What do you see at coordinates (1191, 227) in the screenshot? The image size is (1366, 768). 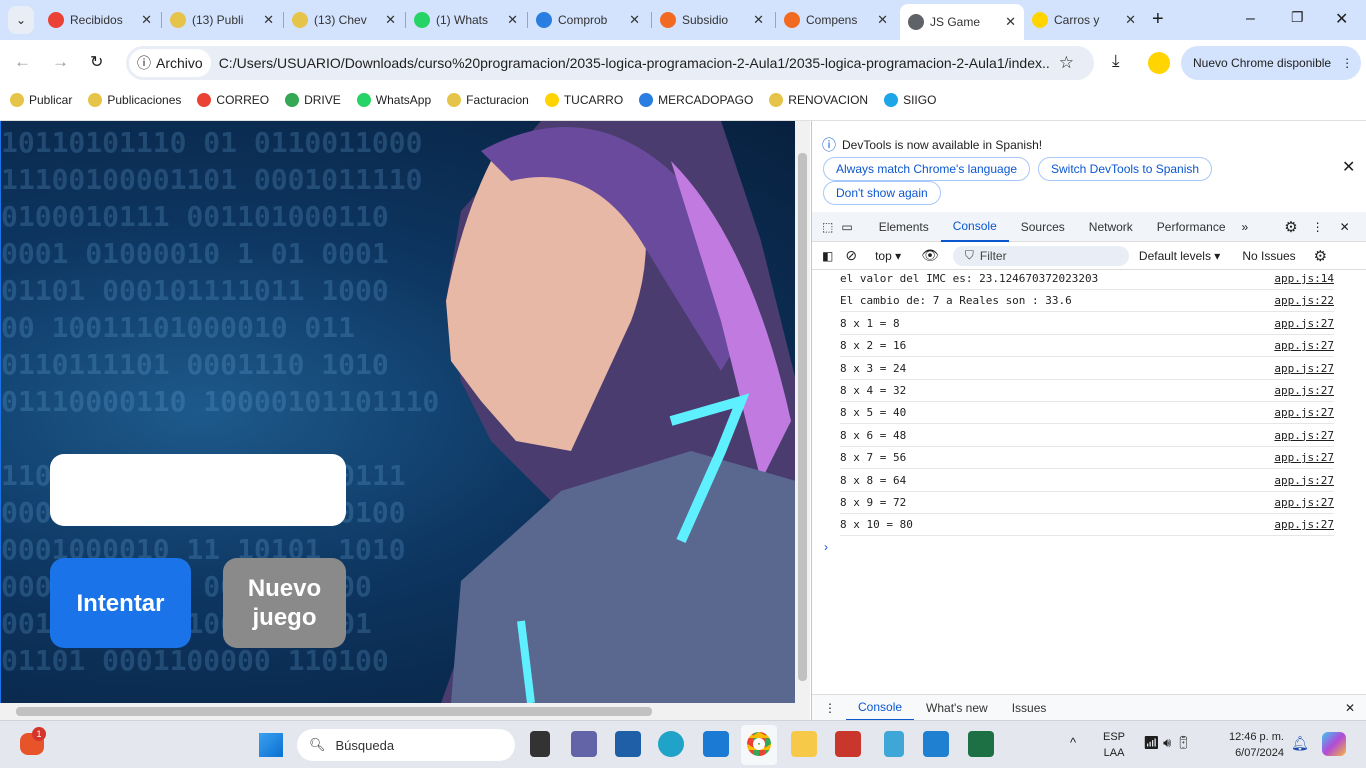 I see `devtools-tab-performance: Performance` at bounding box center [1191, 227].